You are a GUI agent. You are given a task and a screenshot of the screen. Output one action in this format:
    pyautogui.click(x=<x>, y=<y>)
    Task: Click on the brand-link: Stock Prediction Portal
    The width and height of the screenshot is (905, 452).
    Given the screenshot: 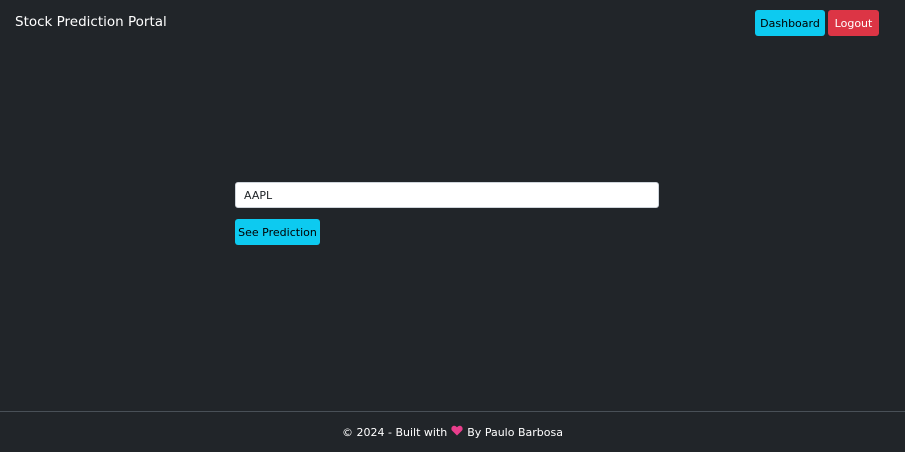 What is the action you would take?
    pyautogui.click(x=91, y=22)
    